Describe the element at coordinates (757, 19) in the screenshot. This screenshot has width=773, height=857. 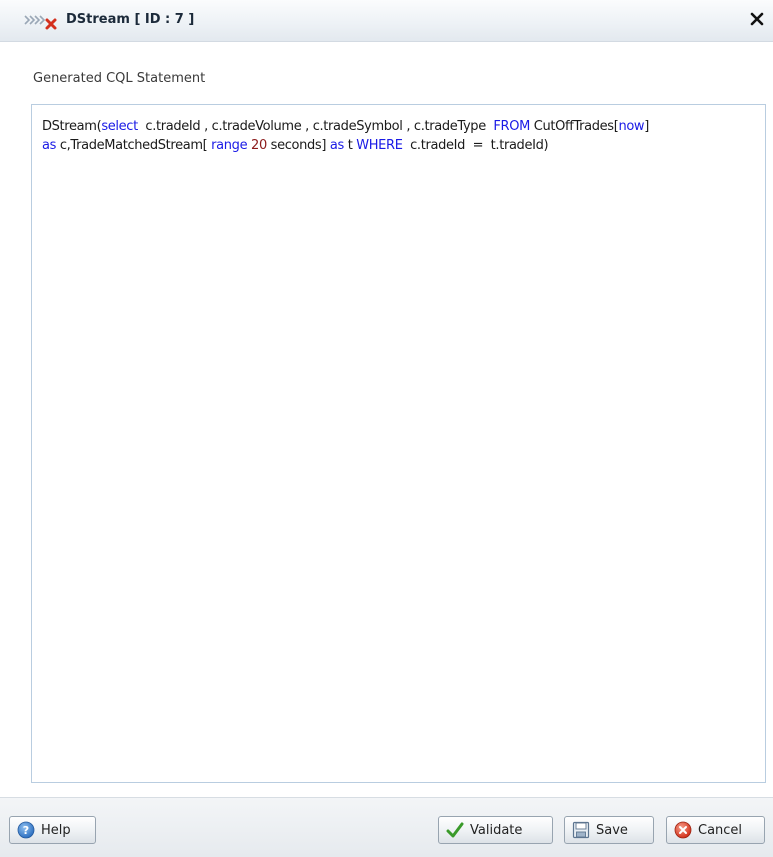
I see `close-icon` at that location.